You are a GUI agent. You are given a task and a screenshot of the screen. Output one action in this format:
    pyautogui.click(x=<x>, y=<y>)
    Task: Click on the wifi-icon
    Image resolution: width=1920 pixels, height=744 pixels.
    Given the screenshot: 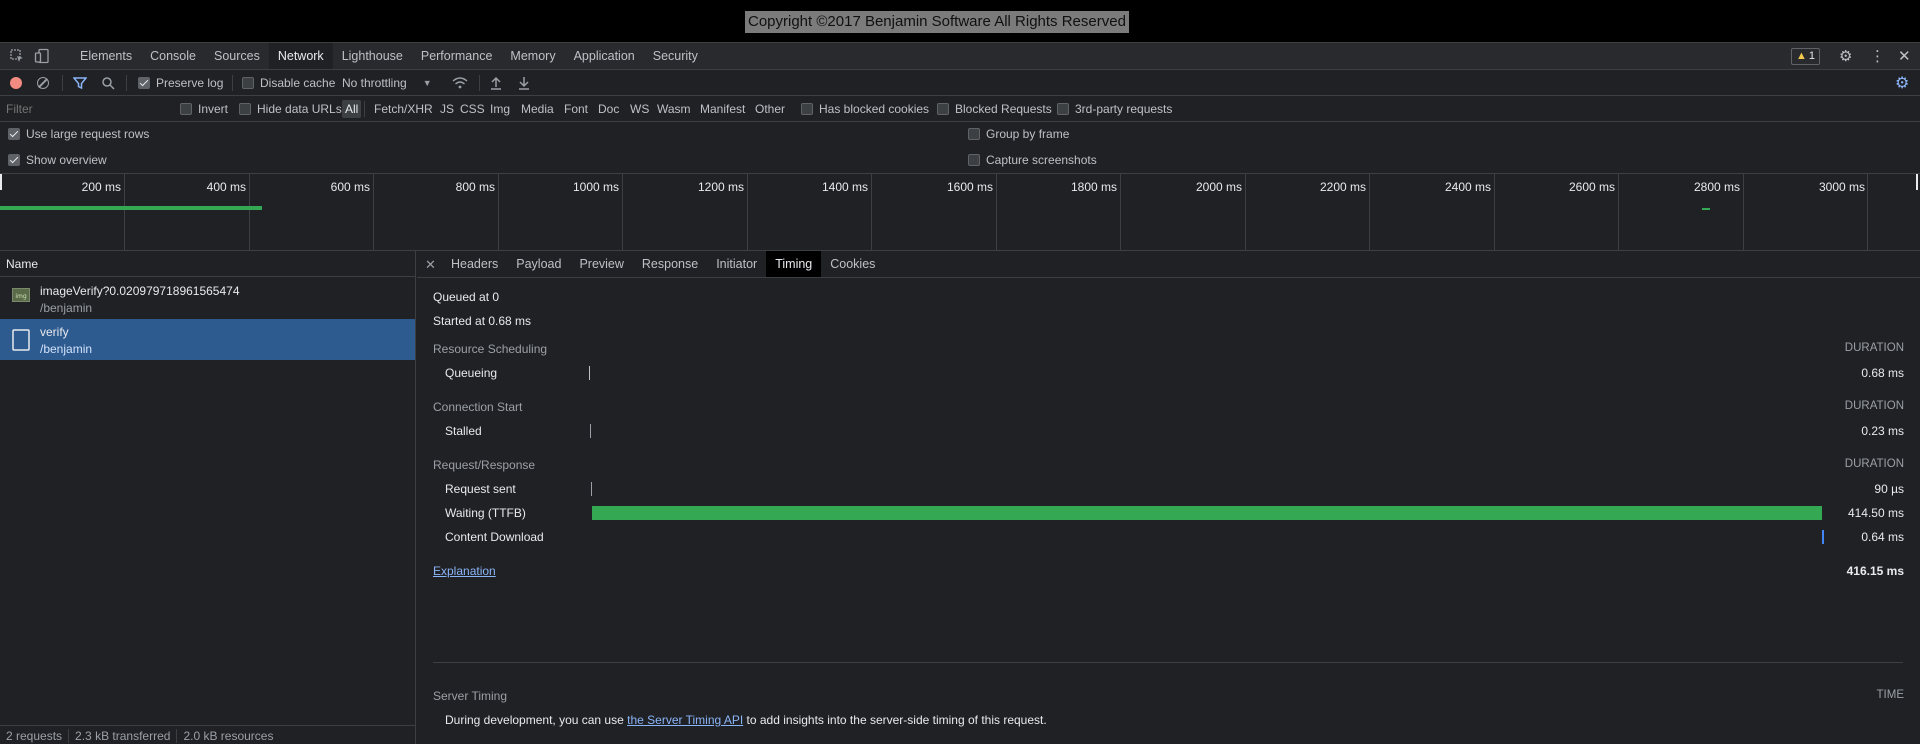 What is the action you would take?
    pyautogui.click(x=460, y=83)
    